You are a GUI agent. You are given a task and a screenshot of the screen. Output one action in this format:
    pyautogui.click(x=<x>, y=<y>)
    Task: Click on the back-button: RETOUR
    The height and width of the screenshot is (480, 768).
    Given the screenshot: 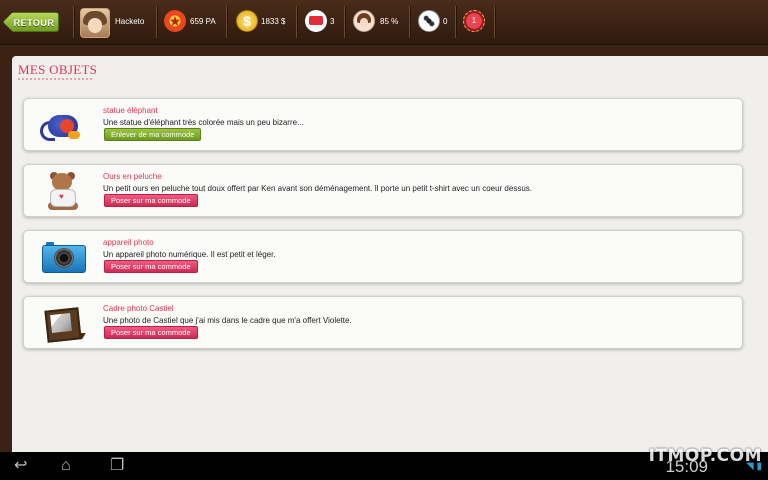 What is the action you would take?
    pyautogui.click(x=31, y=22)
    